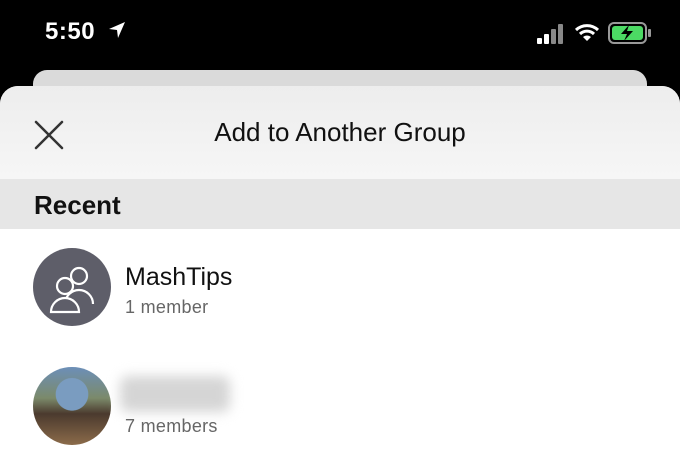 The image size is (680, 453). I want to click on group-people-icon, so click(72, 290).